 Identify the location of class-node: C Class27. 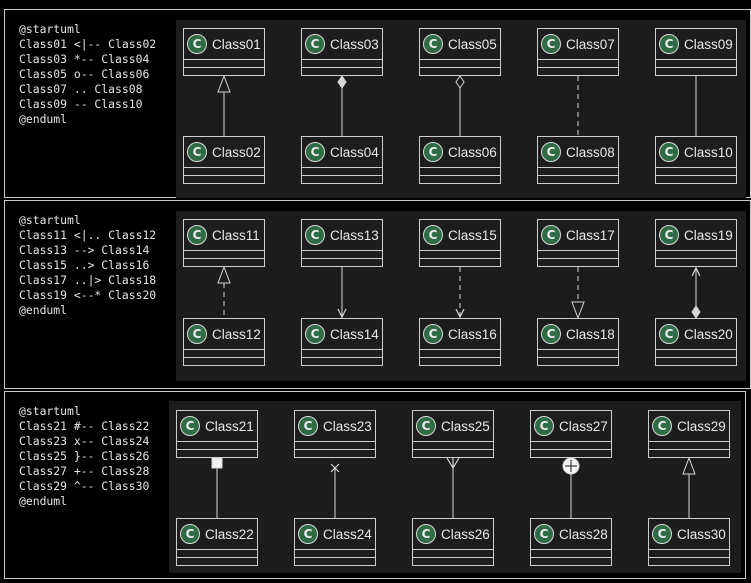
(571, 434).